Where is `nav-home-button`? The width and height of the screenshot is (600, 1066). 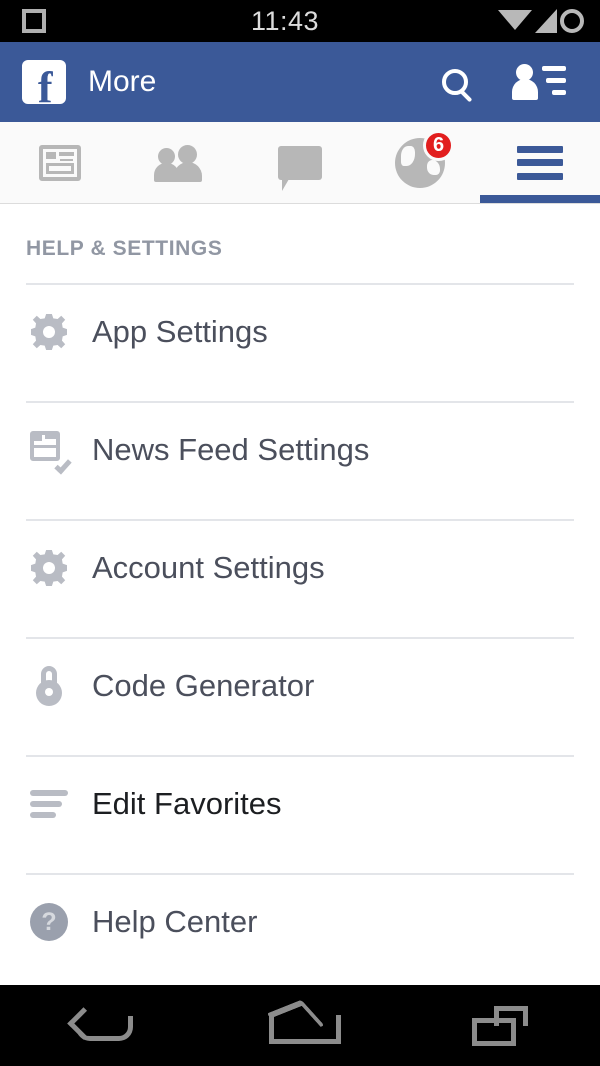 nav-home-button is located at coordinates (300, 1026).